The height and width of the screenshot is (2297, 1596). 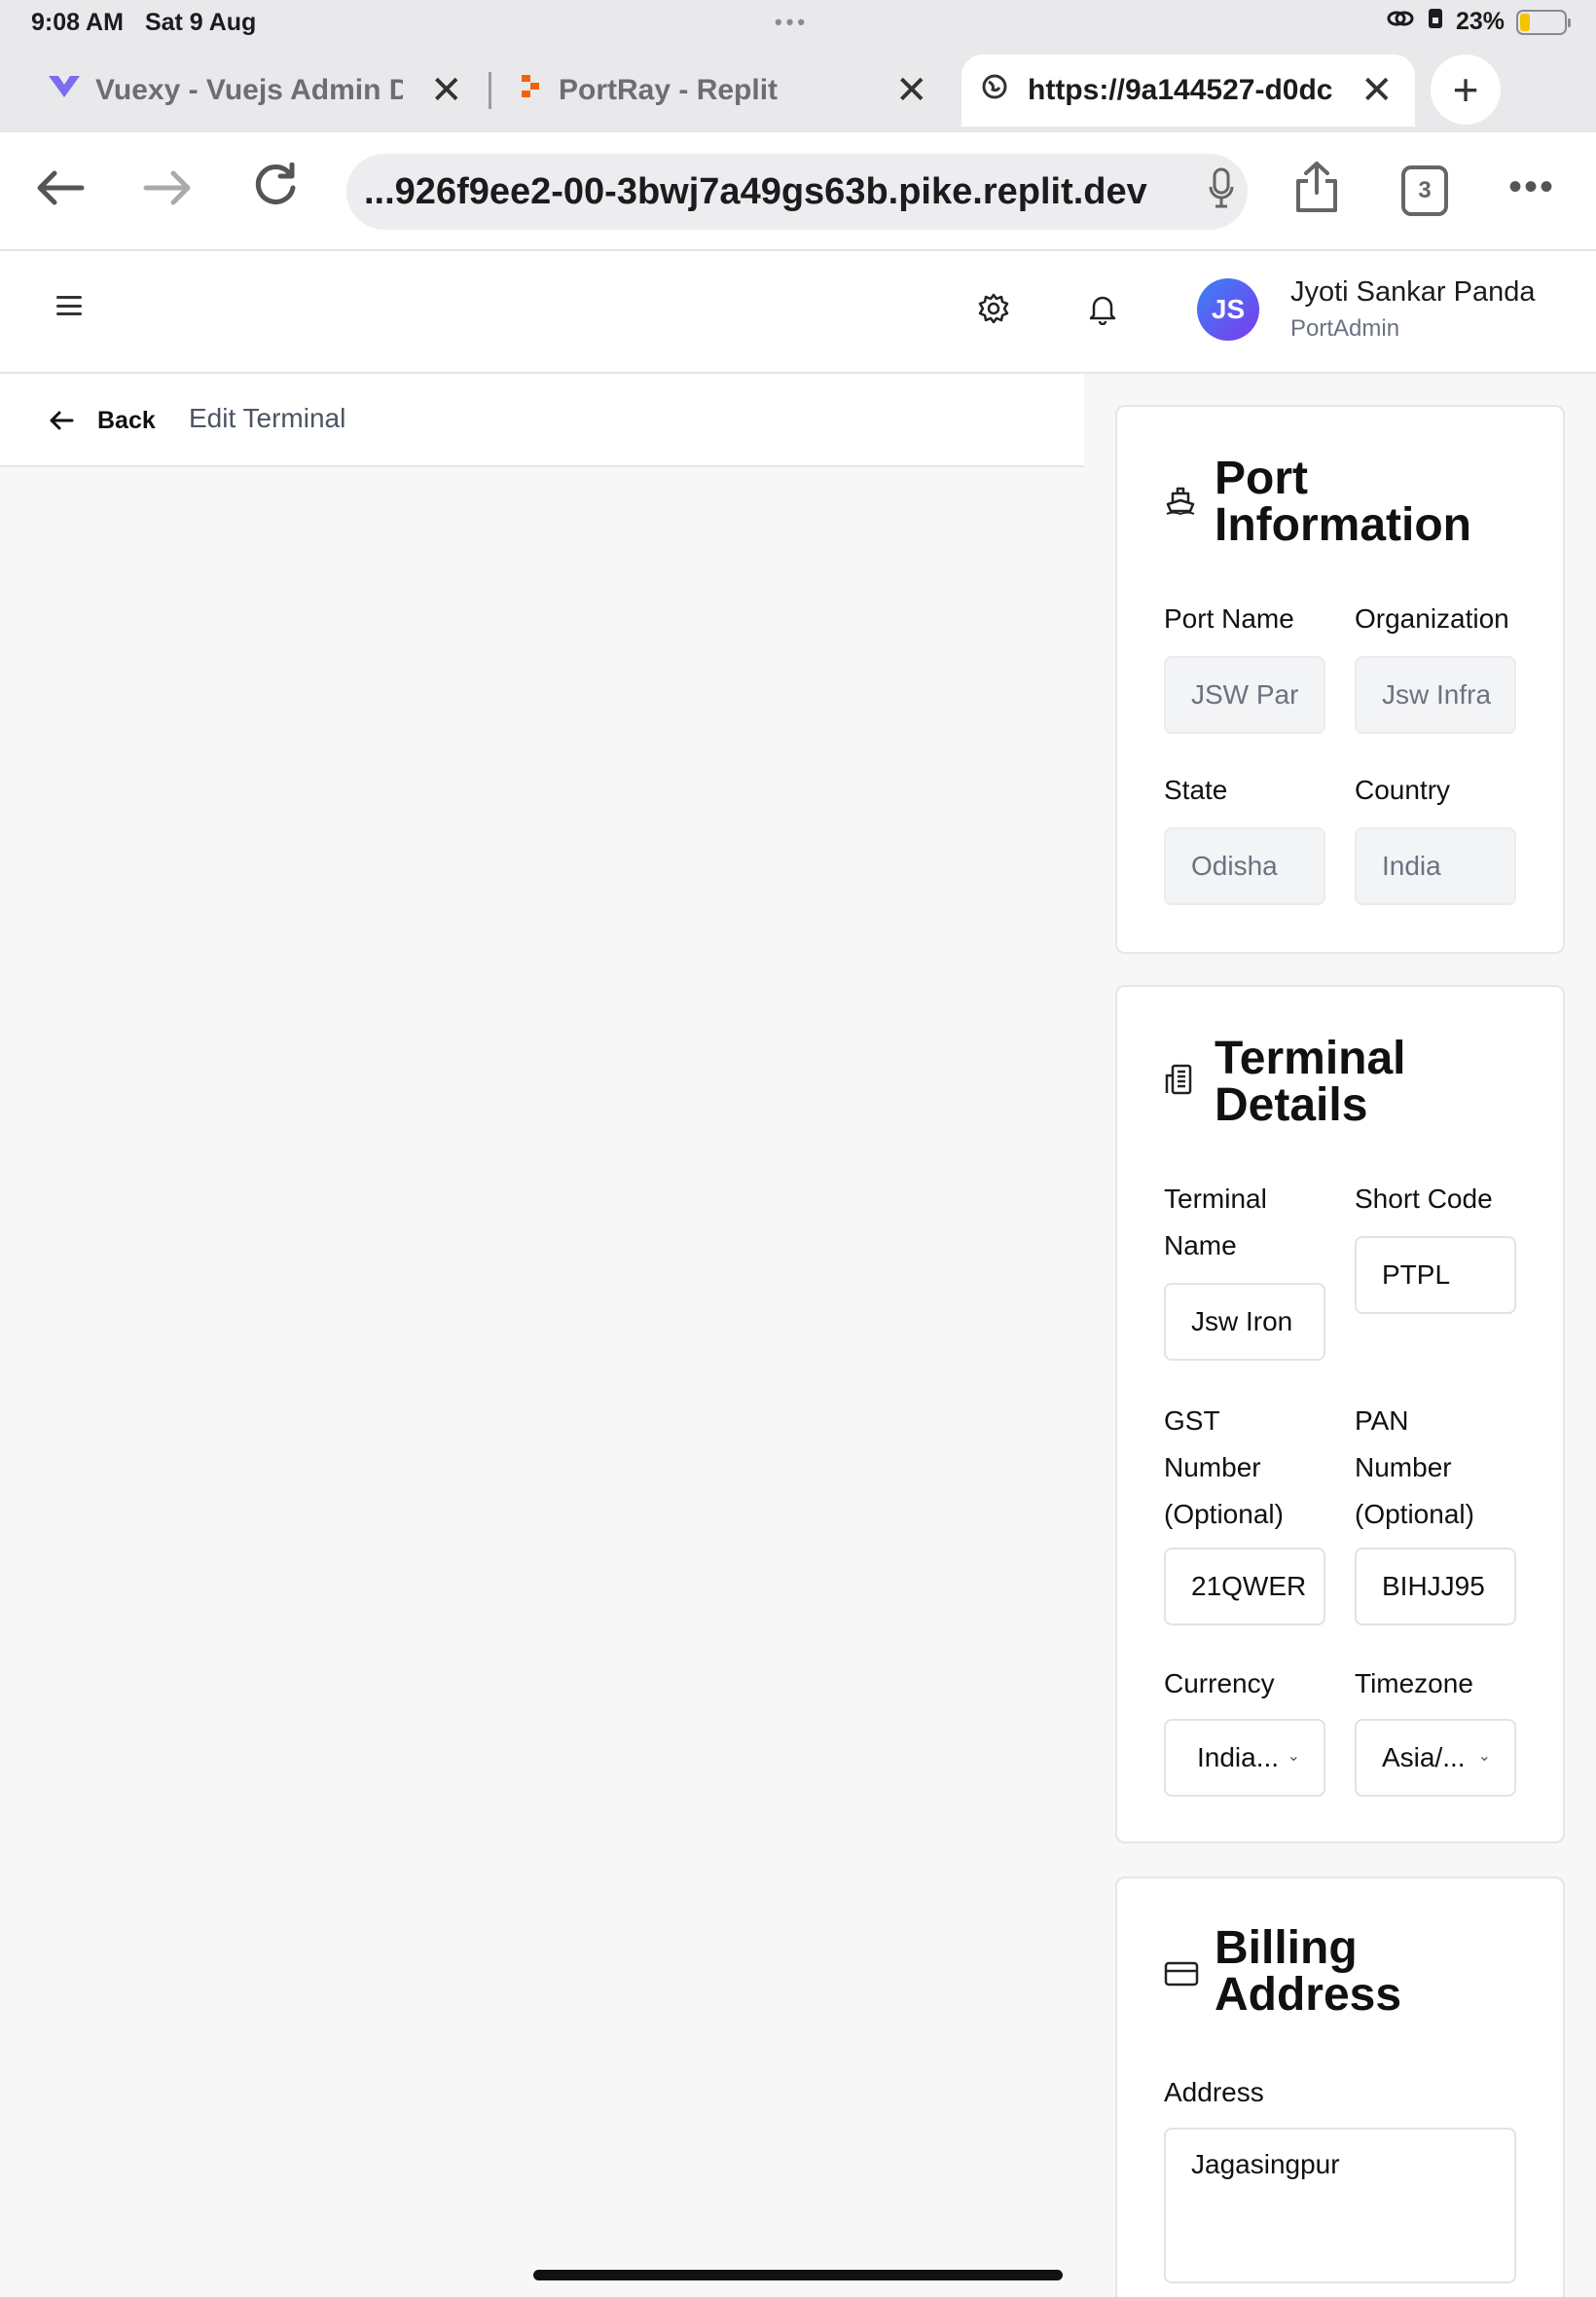 What do you see at coordinates (1432, 618) in the screenshot?
I see `organization-label: Organization` at bounding box center [1432, 618].